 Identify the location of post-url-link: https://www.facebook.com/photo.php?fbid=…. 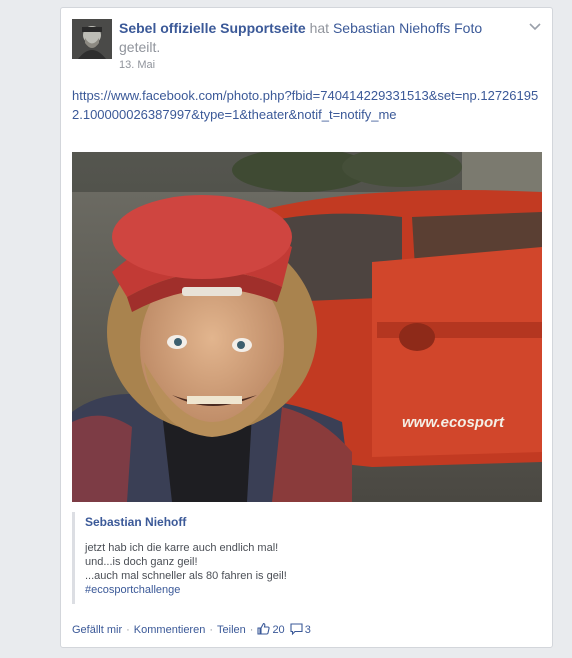
(308, 105).